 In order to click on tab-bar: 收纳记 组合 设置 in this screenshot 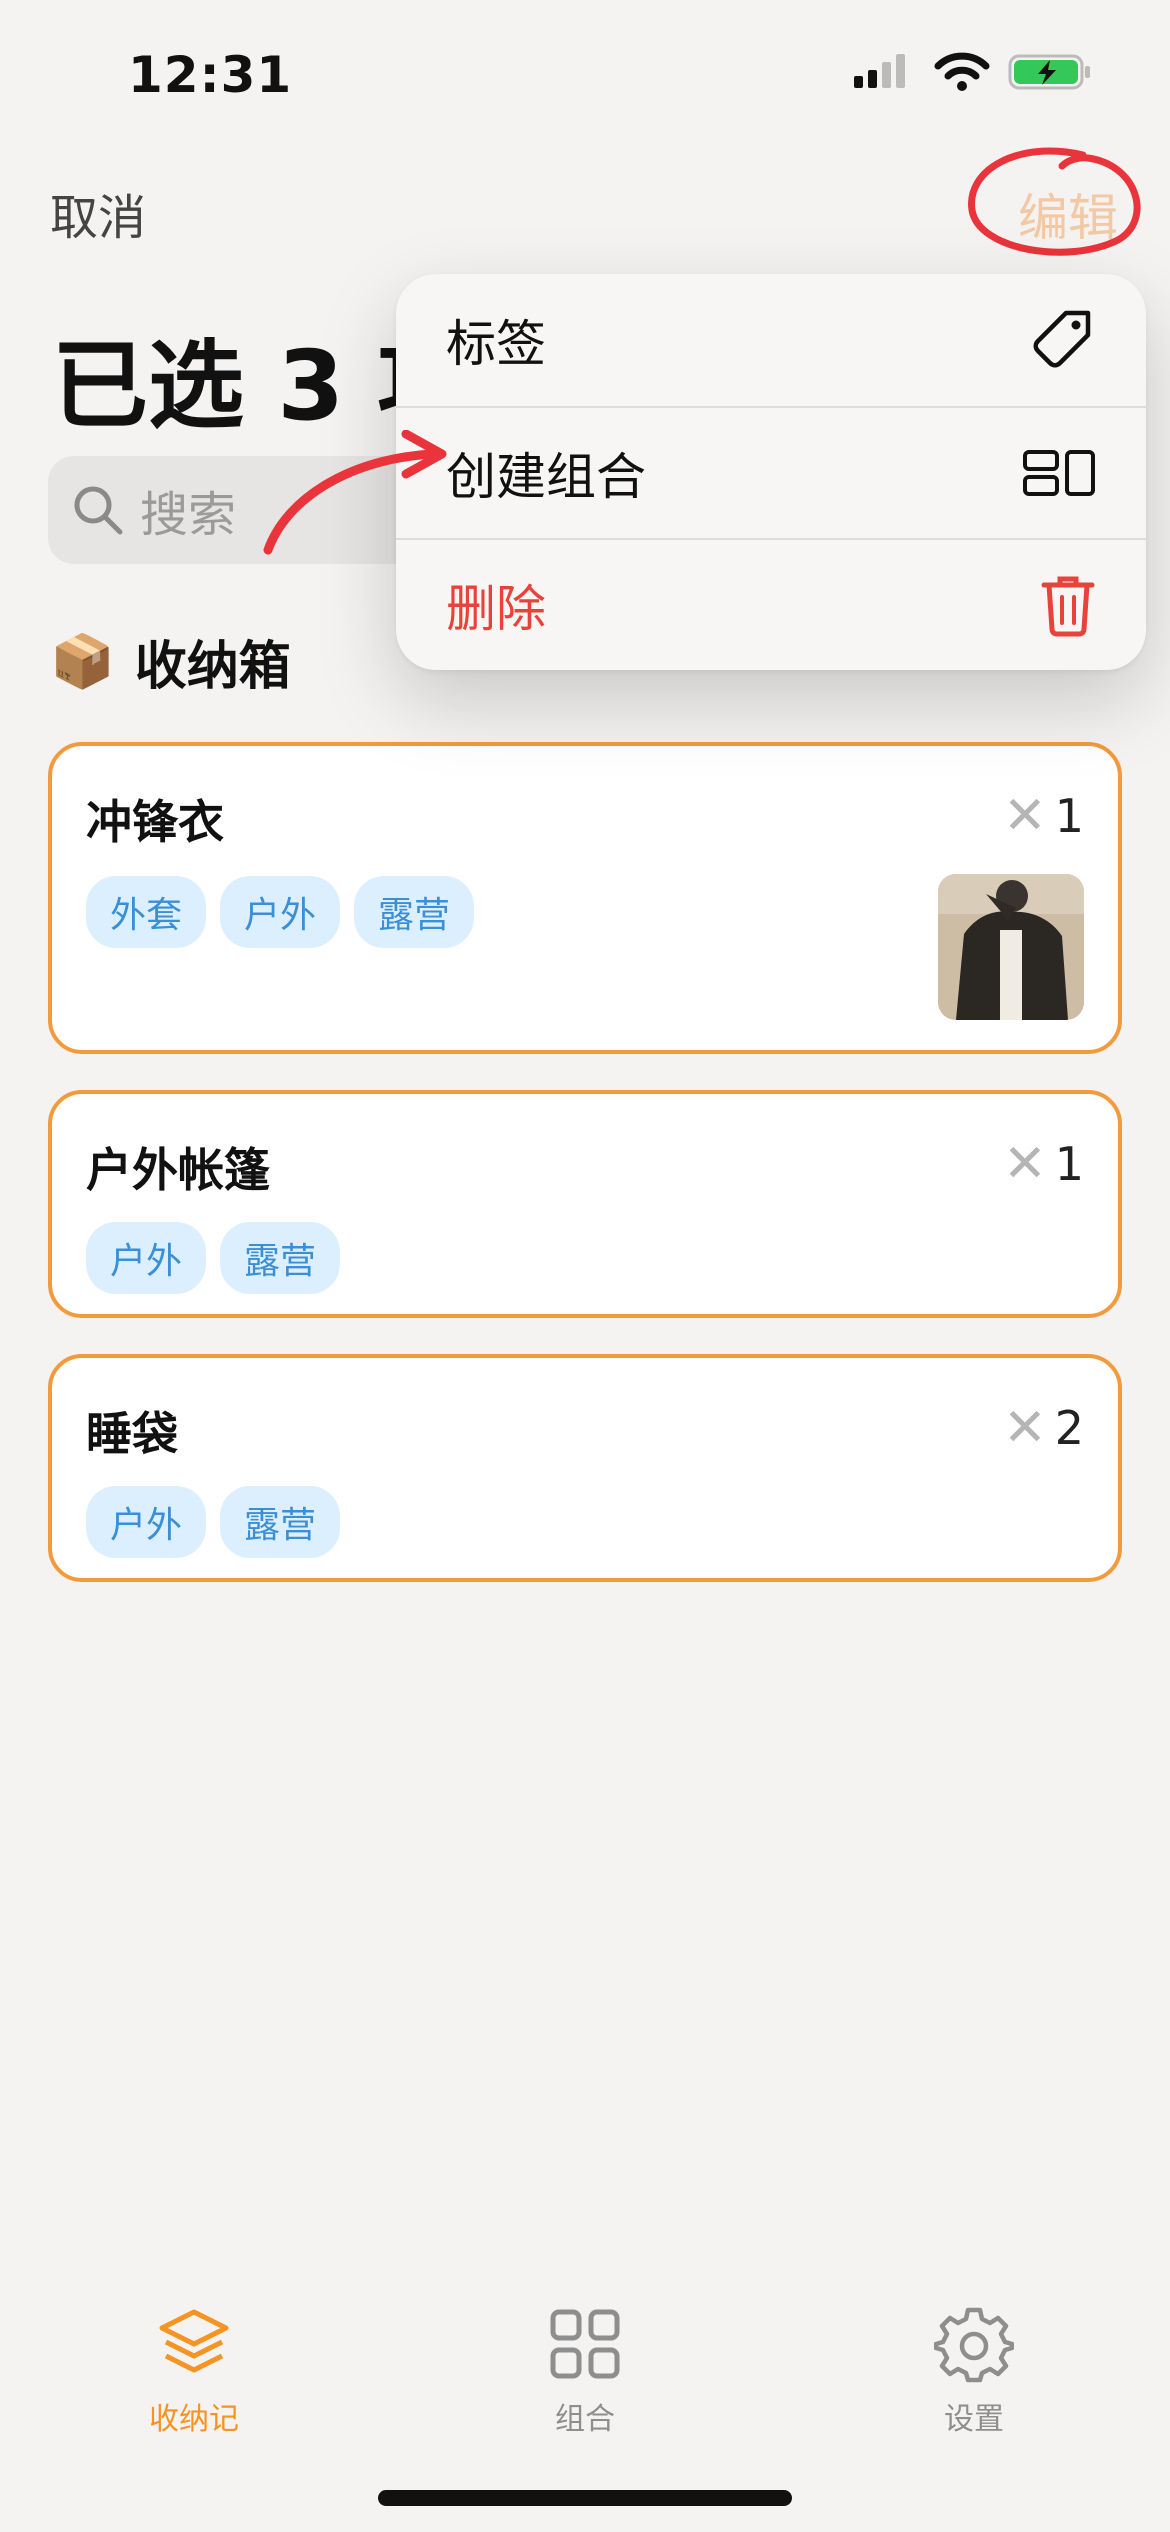, I will do `click(585, 2370)`.